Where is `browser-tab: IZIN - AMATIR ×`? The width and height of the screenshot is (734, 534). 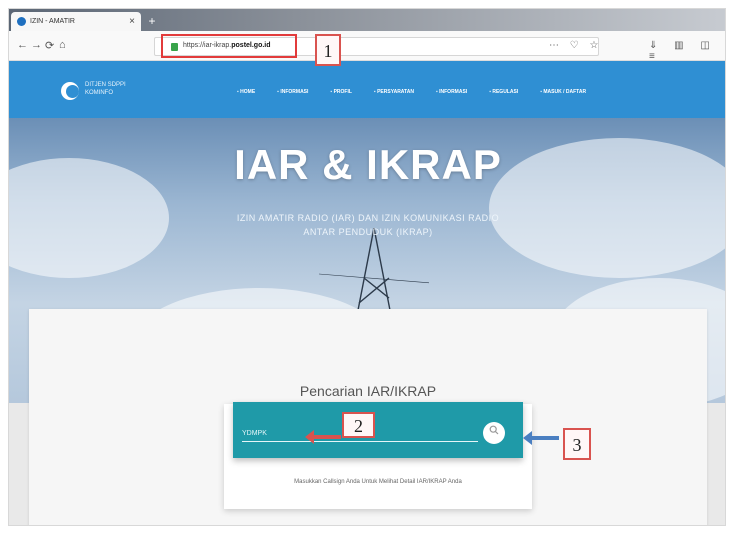
browser-tab: IZIN - AMATIR × is located at coordinates (76, 21).